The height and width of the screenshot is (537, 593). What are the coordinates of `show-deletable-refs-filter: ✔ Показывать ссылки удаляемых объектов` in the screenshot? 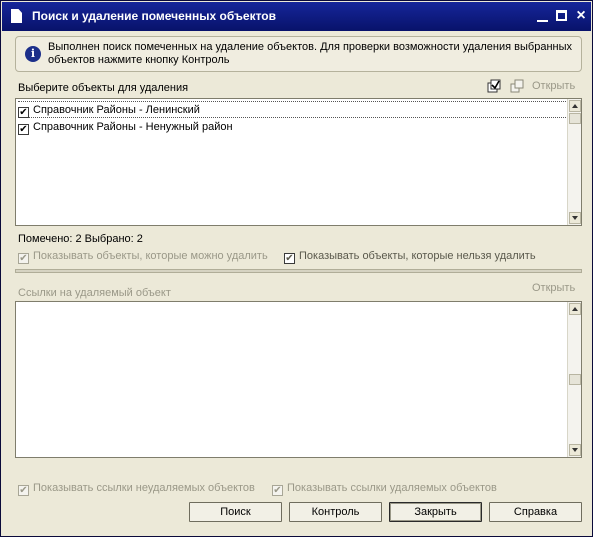 It's located at (384, 489).